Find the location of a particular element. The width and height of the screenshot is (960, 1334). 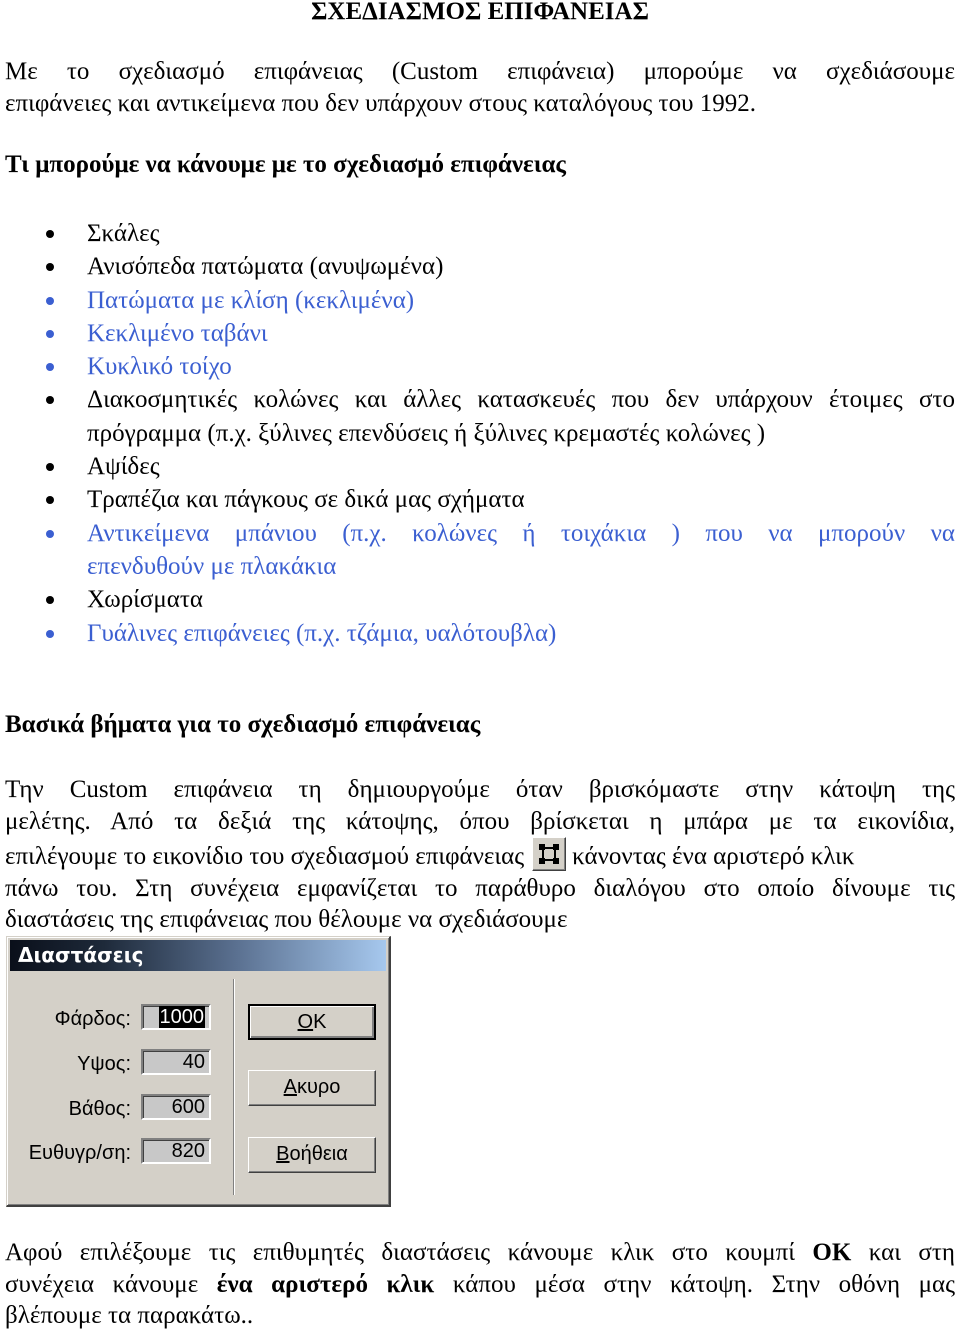

alignment-field-row: Ευθυγρ/ση: 820 is located at coordinates (117, 1154).